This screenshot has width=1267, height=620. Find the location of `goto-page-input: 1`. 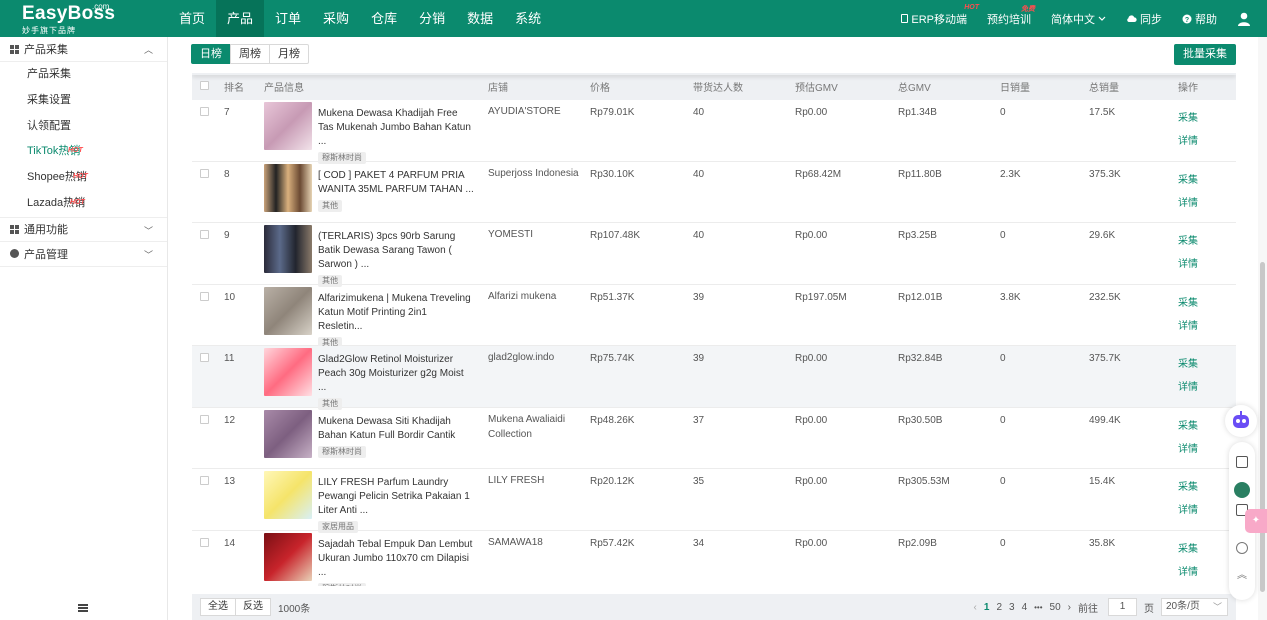

goto-page-input: 1 is located at coordinates (1122, 607).